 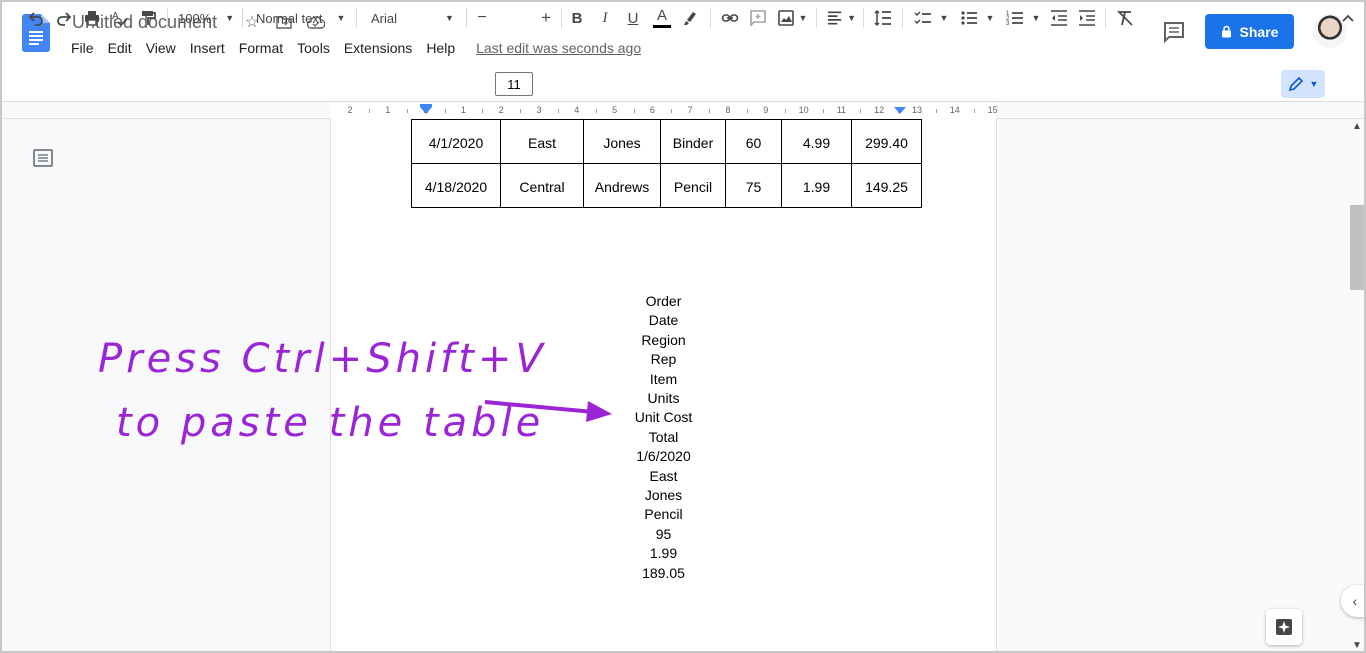 What do you see at coordinates (1356, 386) in the screenshot?
I see `vertical-scrollbar` at bounding box center [1356, 386].